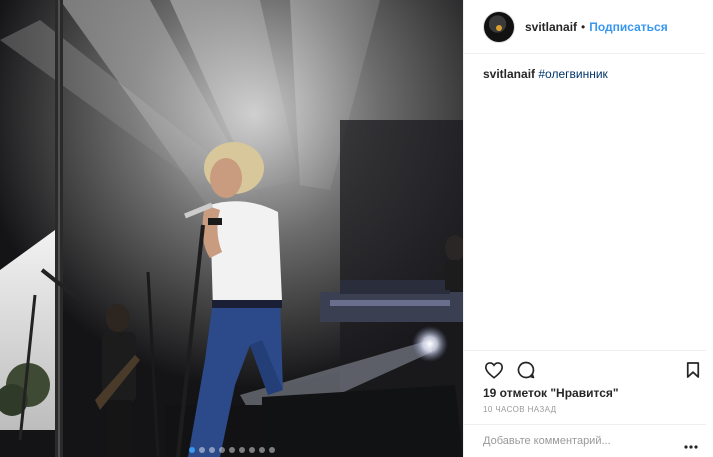 This screenshot has width=713, height=457. I want to click on post-caption: svitlanaif #олегвинник, so click(588, 74).